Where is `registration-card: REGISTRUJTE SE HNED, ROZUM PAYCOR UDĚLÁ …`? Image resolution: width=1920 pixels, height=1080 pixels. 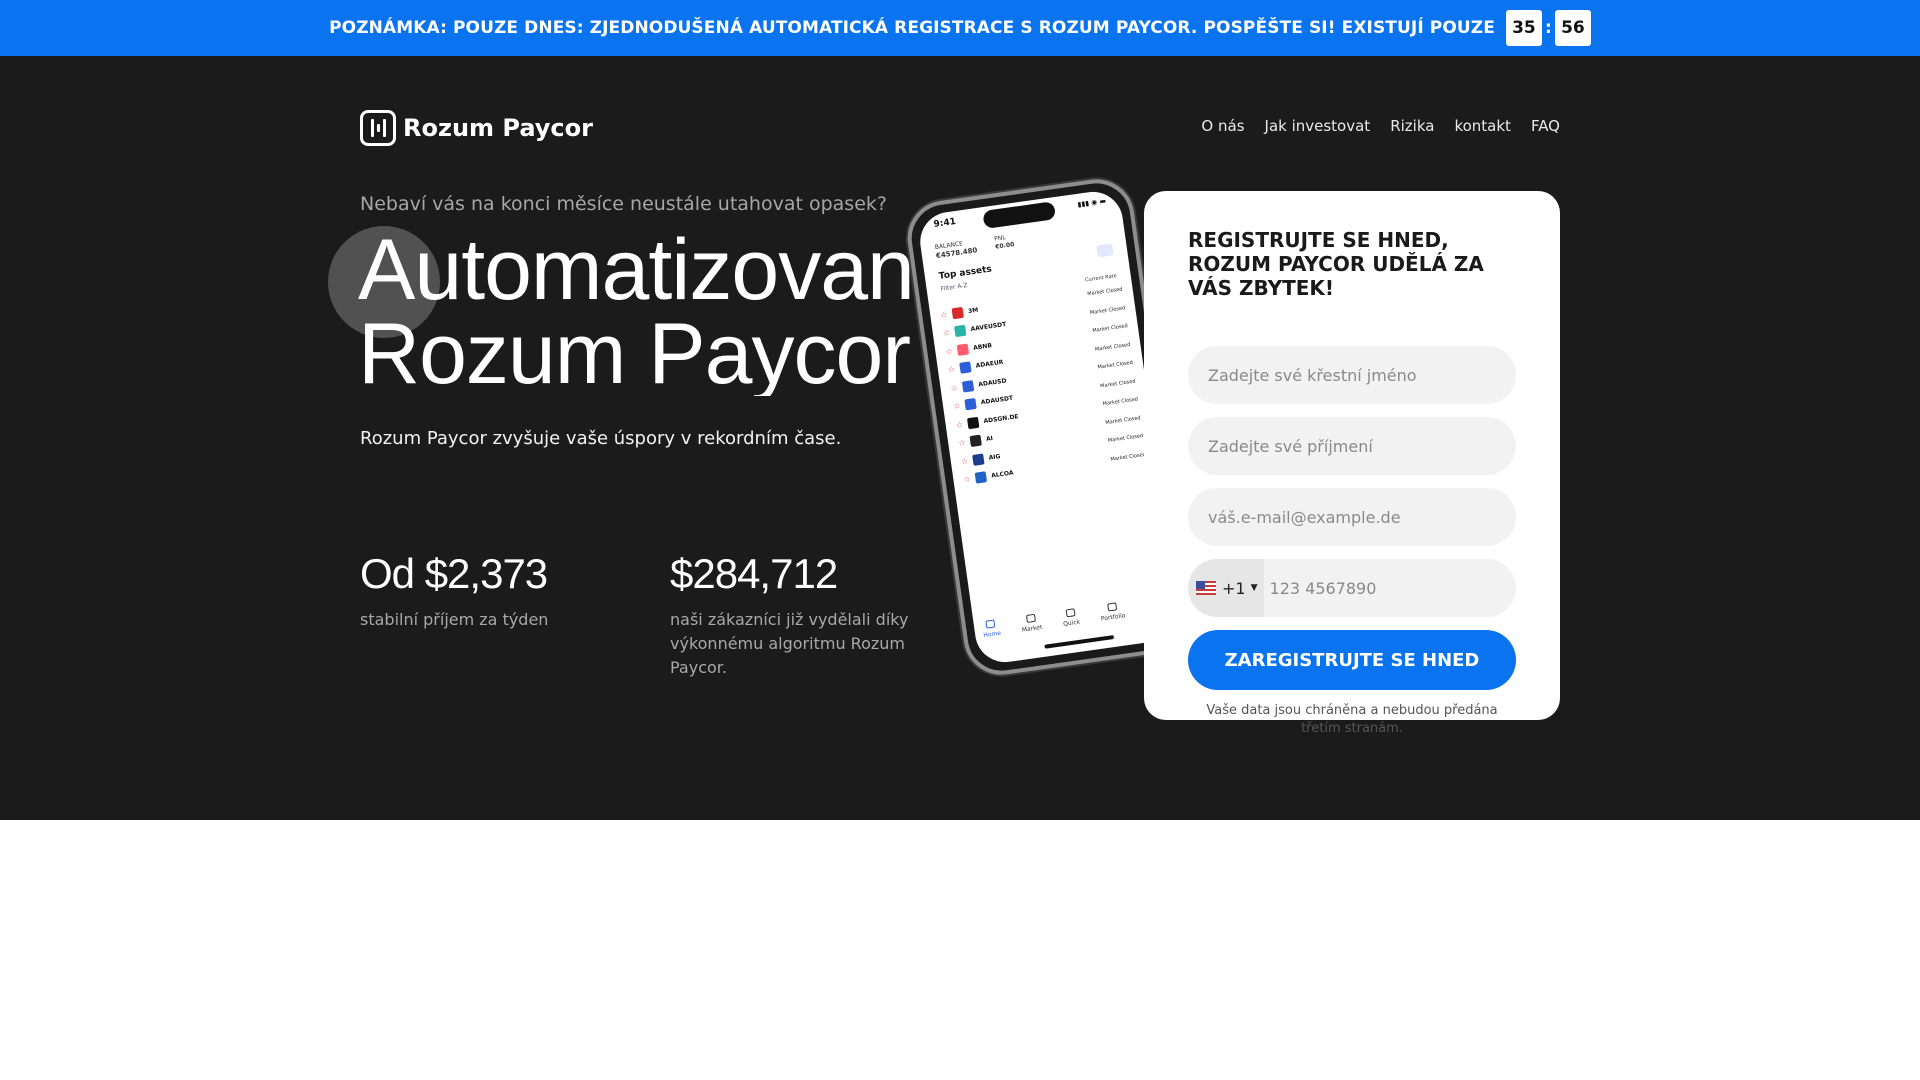
registration-card: REGISTRUJTE SE HNED, ROZUM PAYCOR UDĚLÁ … is located at coordinates (1352, 463).